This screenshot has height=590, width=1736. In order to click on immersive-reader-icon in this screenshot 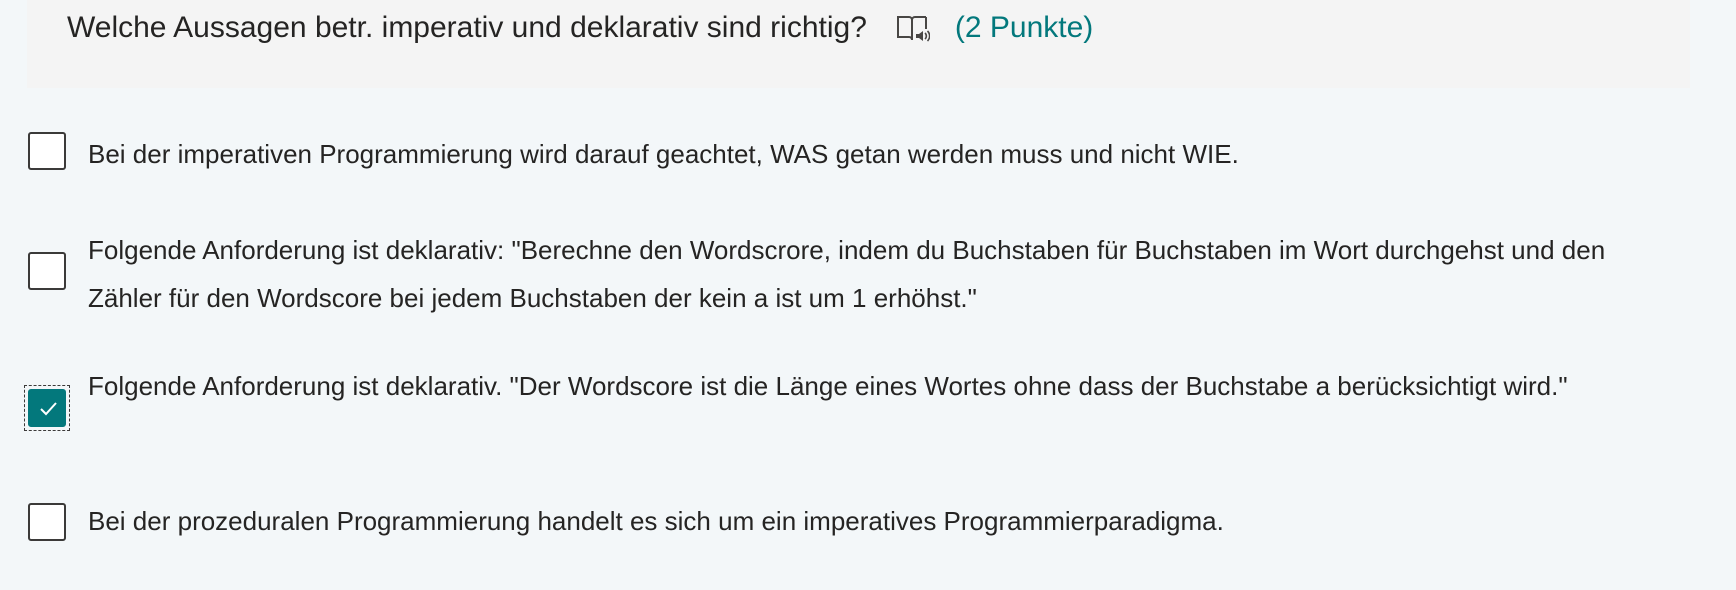, I will do `click(913, 28)`.